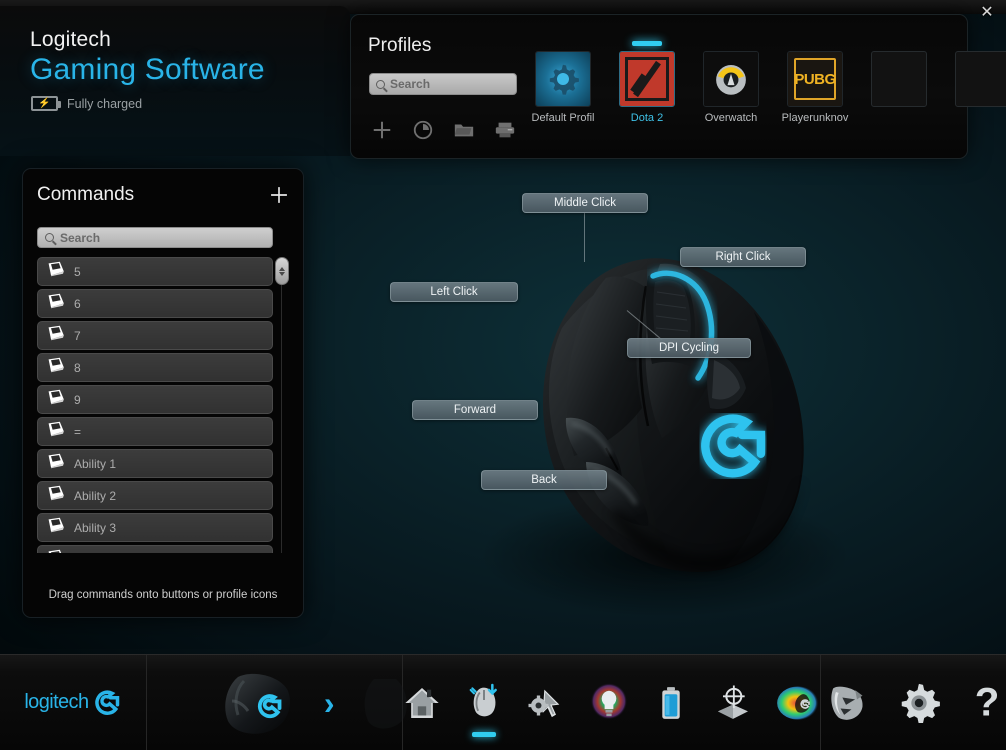 The image size is (1006, 750). What do you see at coordinates (484, 700) in the screenshot?
I see `mouse-customize-icon` at bounding box center [484, 700].